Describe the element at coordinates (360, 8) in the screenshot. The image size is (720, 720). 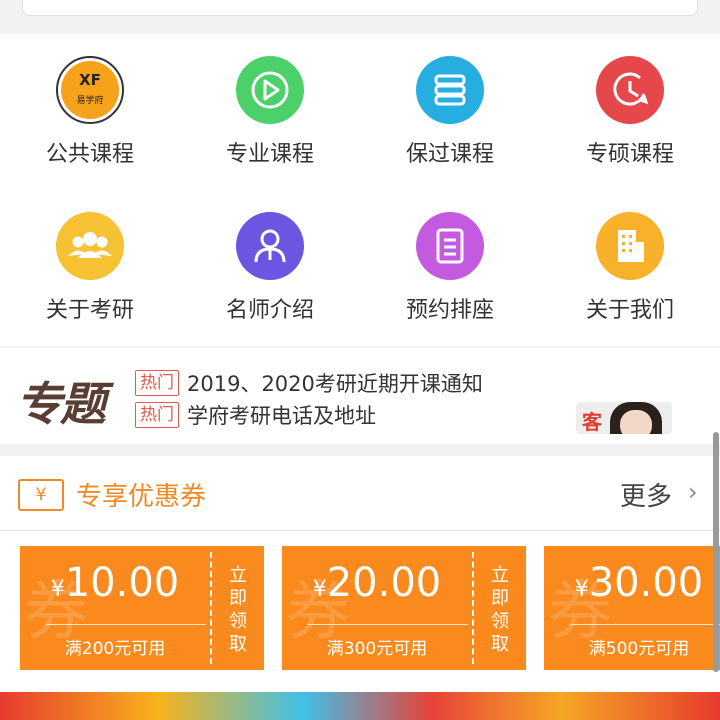
I see `search-bar` at that location.